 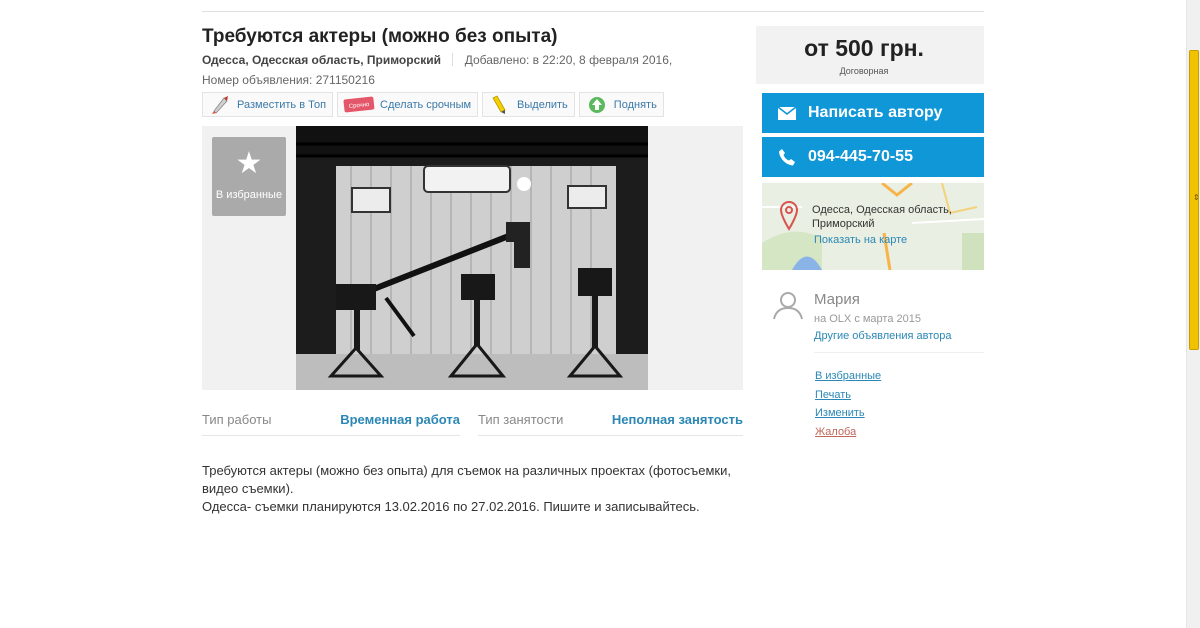 What do you see at coordinates (848, 413) in the screenshot?
I see `edit-link: Изменить` at bounding box center [848, 413].